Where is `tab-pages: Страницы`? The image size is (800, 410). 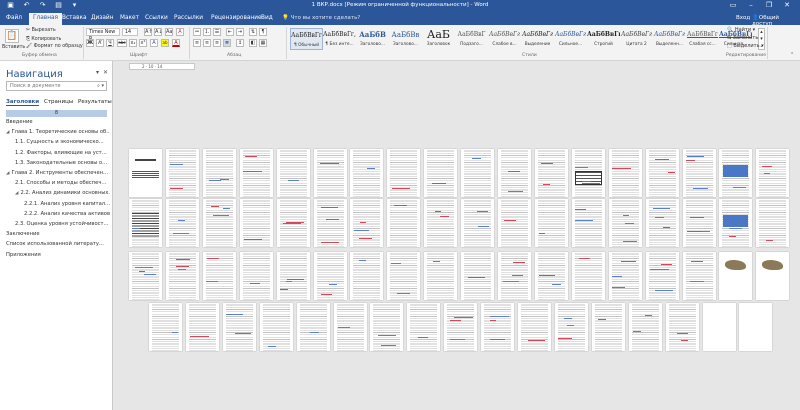 tab-pages: Страницы is located at coordinates (58, 102).